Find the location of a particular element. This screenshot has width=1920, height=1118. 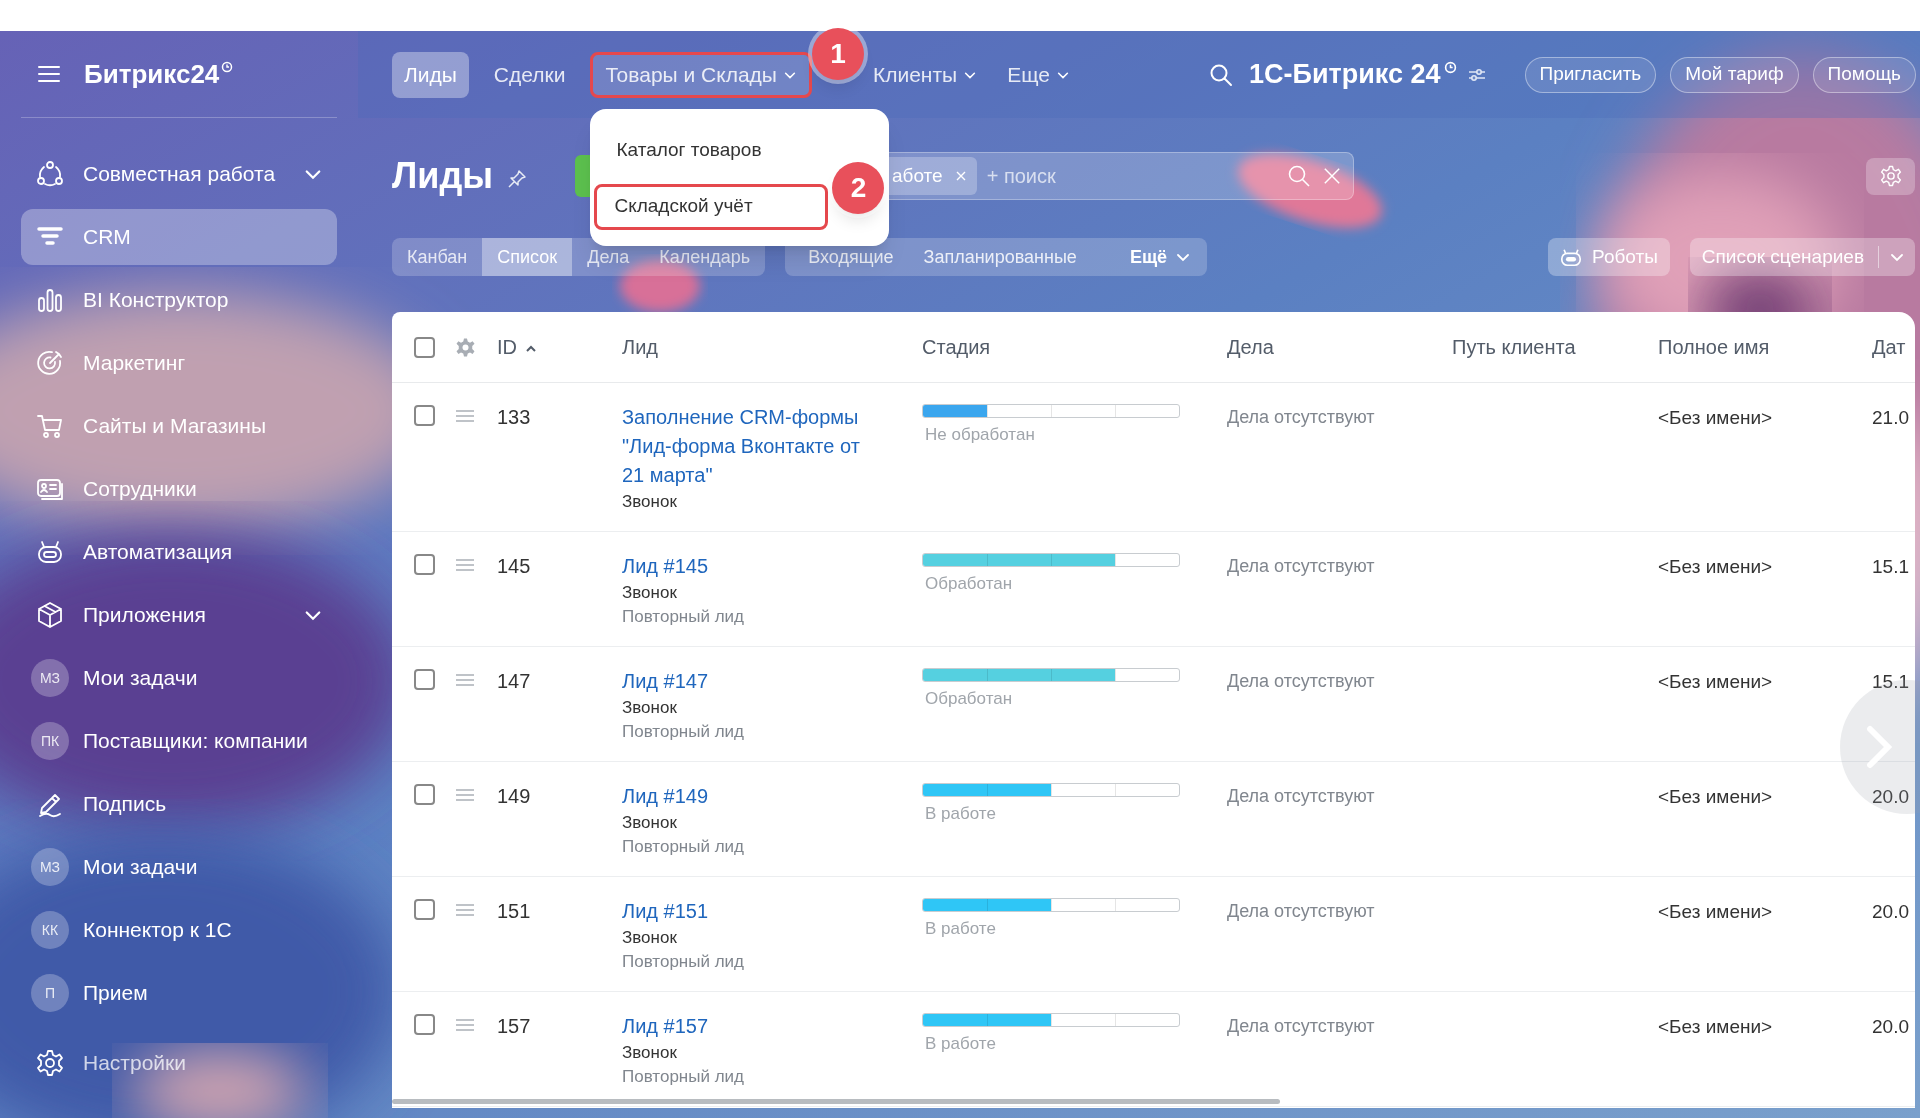

portal-name: 1С-Битрикс 24 is located at coordinates (1345, 75).